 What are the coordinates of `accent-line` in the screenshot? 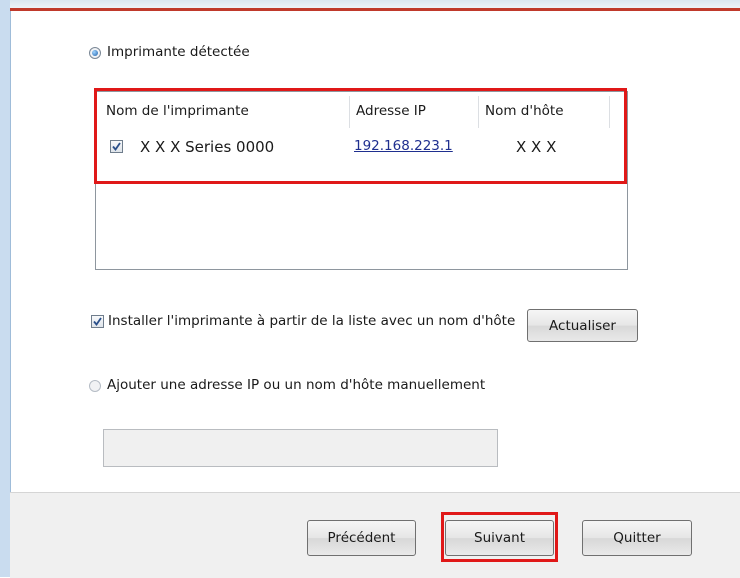 It's located at (375, 9).